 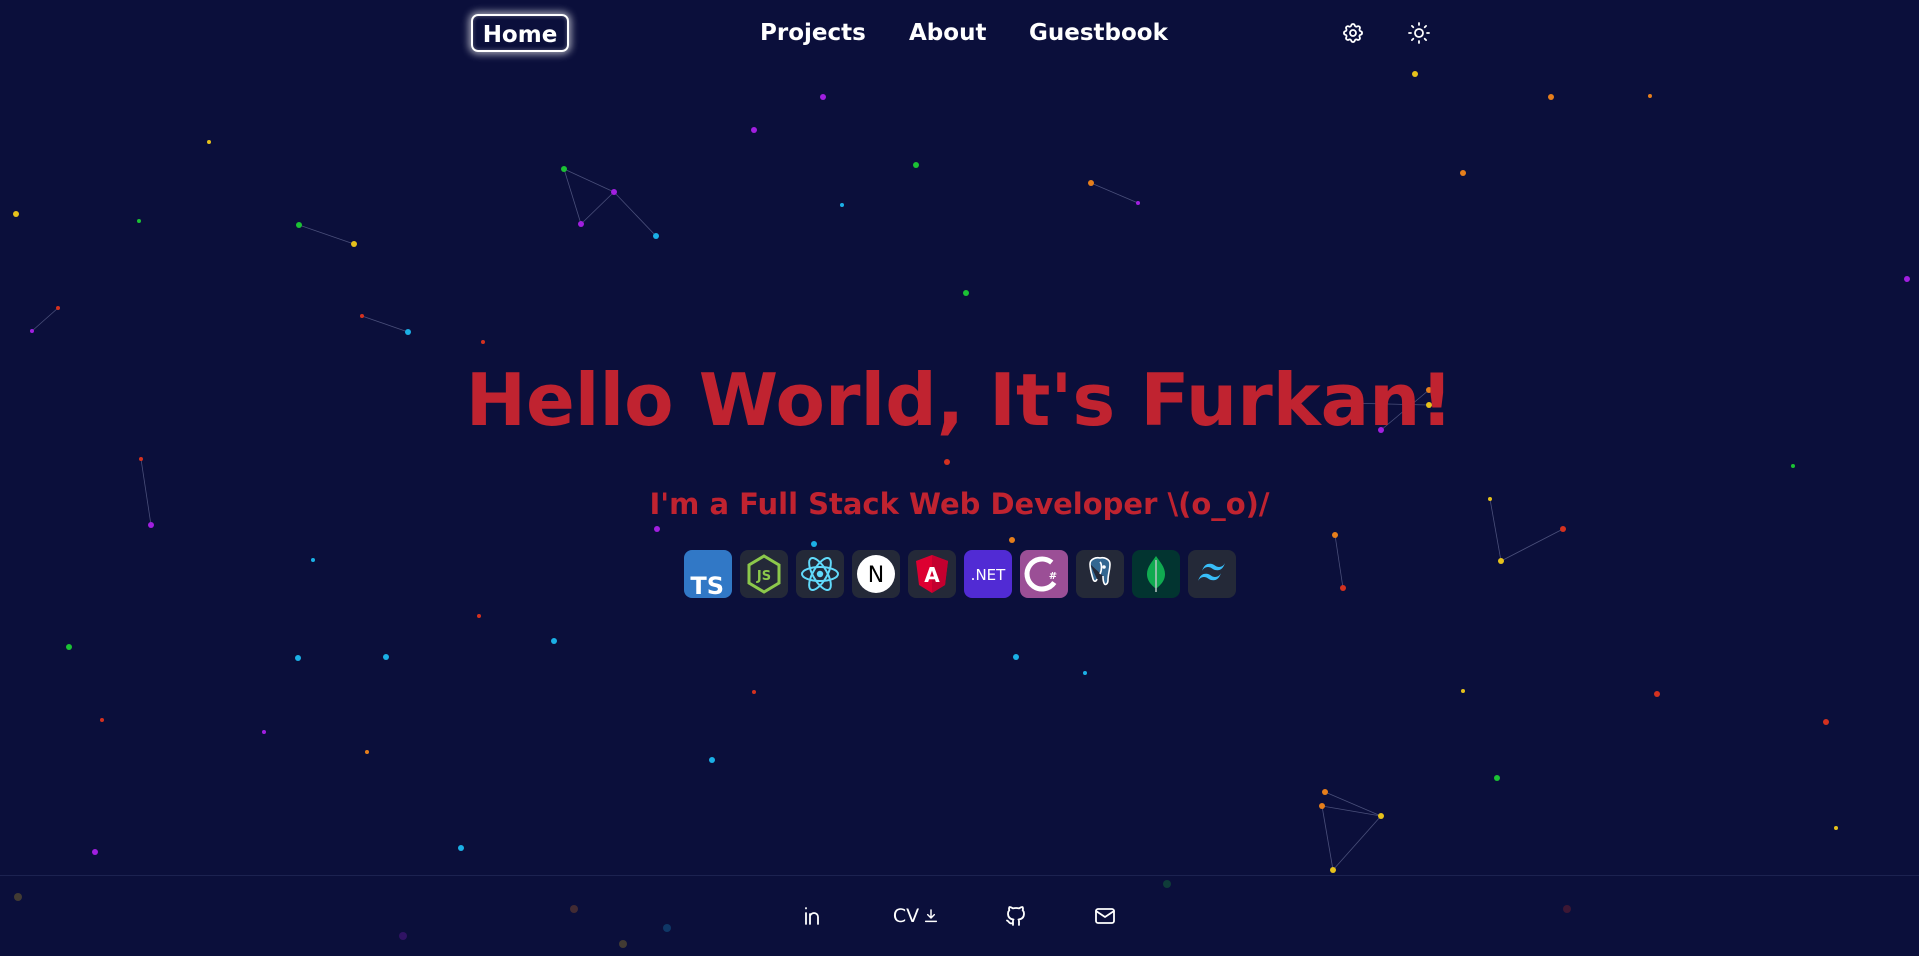 What do you see at coordinates (1016, 916) in the screenshot?
I see `github-link` at bounding box center [1016, 916].